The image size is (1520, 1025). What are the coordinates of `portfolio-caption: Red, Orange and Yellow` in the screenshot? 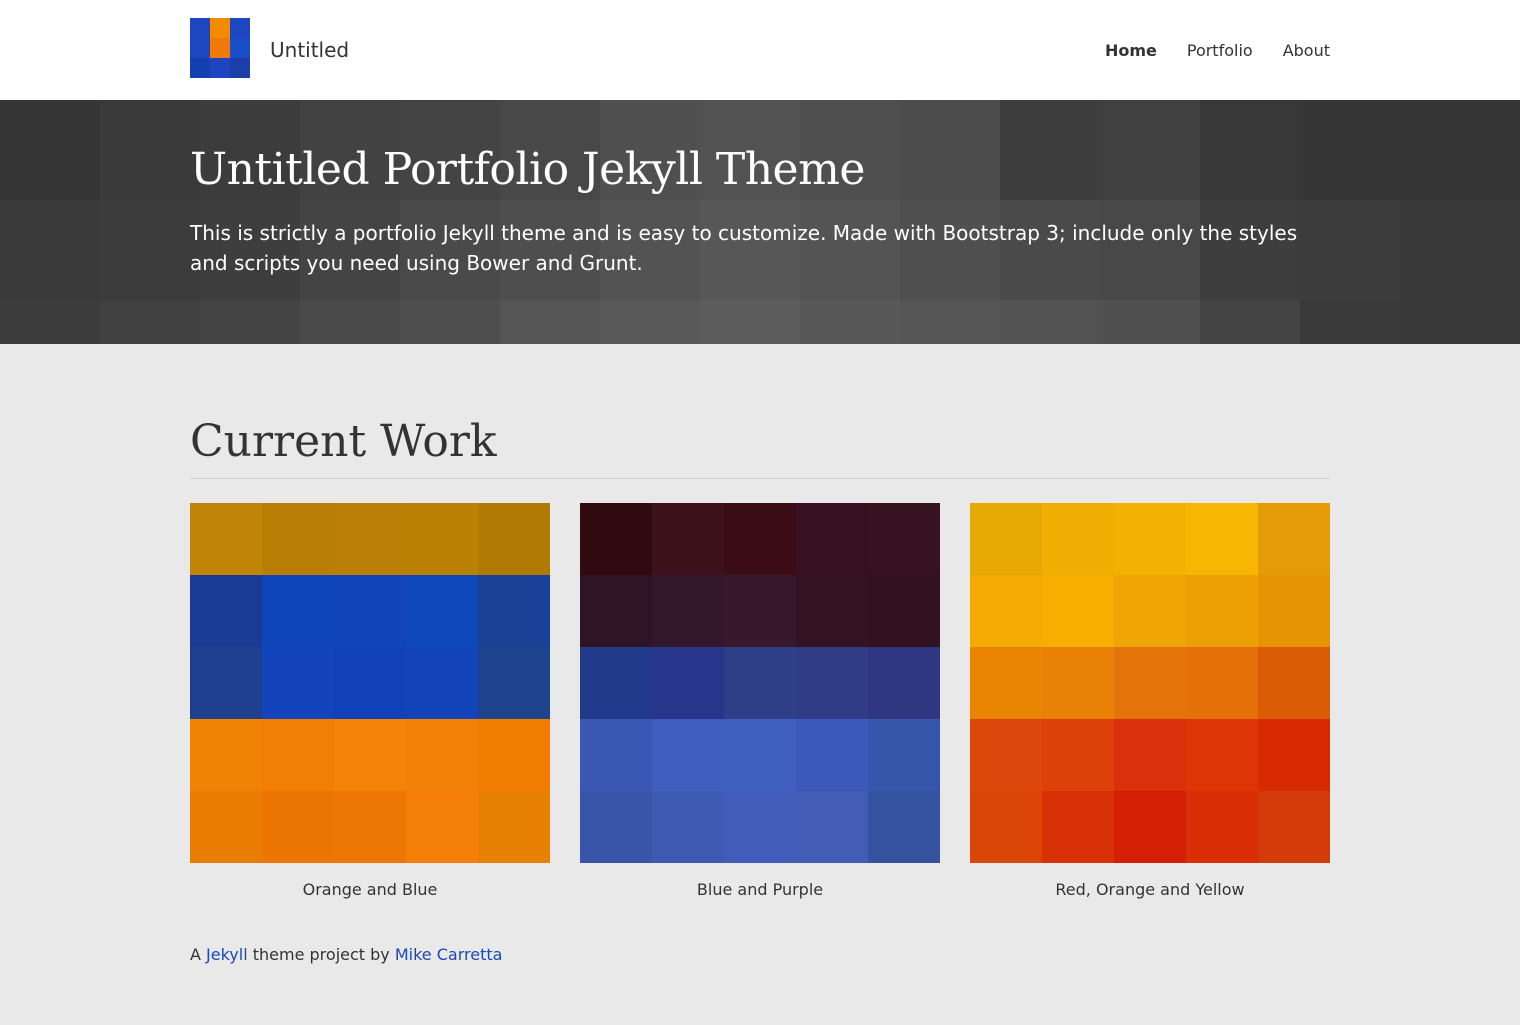 It's located at (1150, 889).